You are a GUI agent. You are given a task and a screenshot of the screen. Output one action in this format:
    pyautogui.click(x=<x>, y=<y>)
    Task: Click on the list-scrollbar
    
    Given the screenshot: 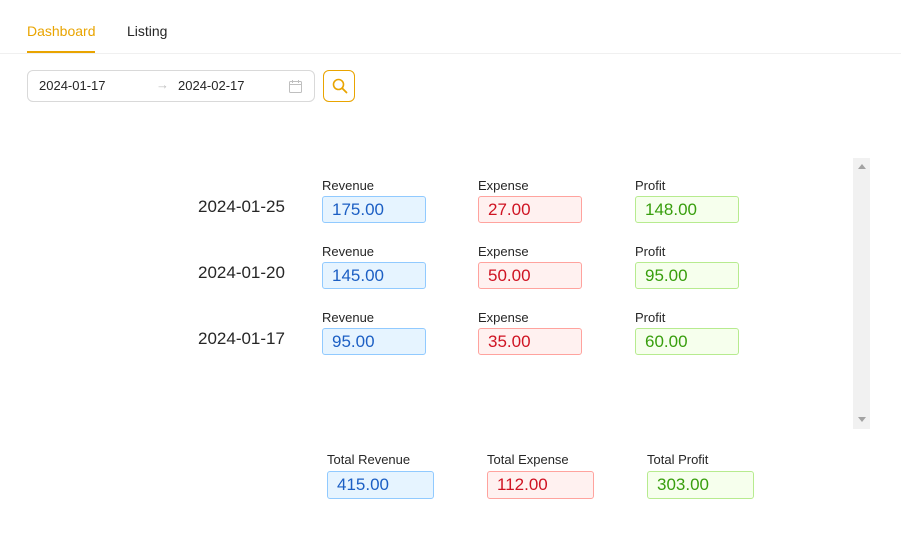 What is the action you would take?
    pyautogui.click(x=861, y=293)
    